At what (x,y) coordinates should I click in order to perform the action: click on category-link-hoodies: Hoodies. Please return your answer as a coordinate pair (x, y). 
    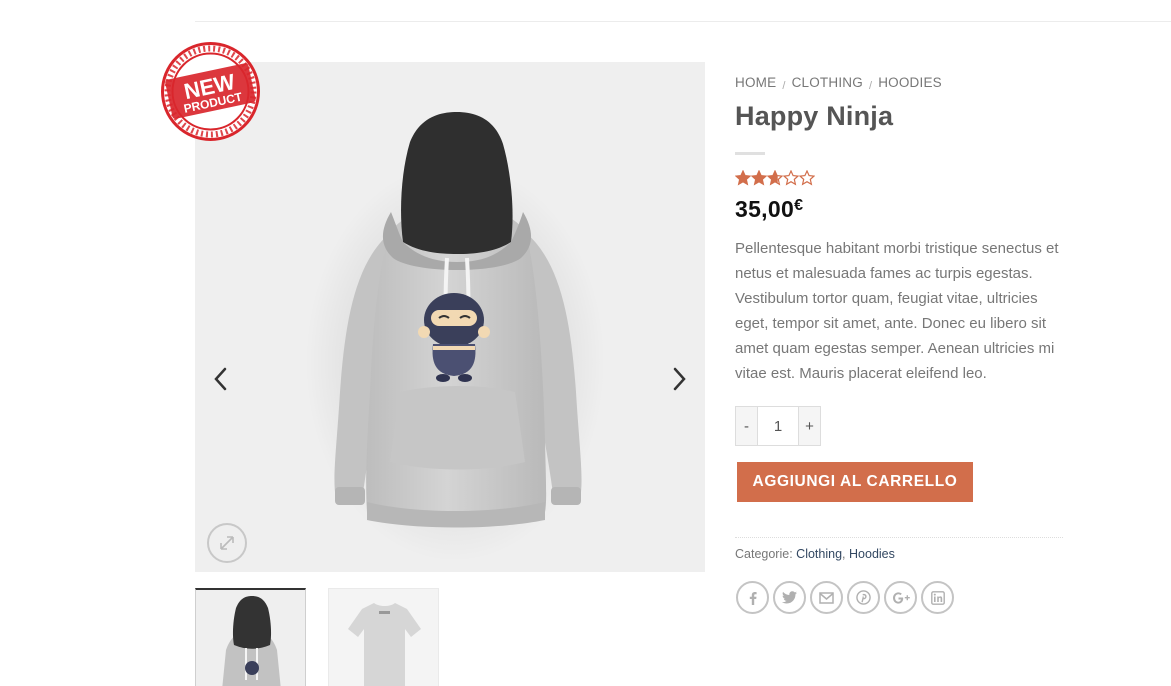
    Looking at the image, I should click on (872, 554).